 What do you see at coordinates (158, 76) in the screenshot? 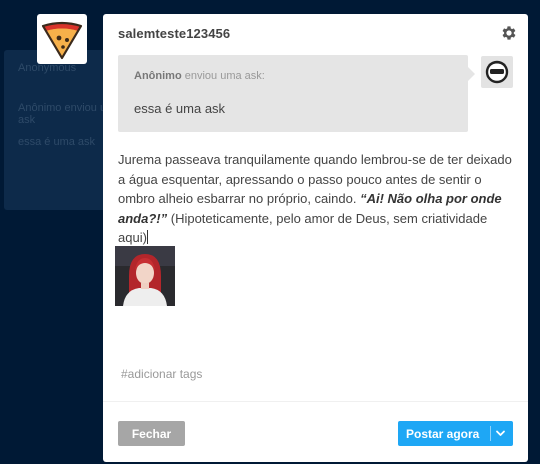
I see `asker-name: Anônimo` at bounding box center [158, 76].